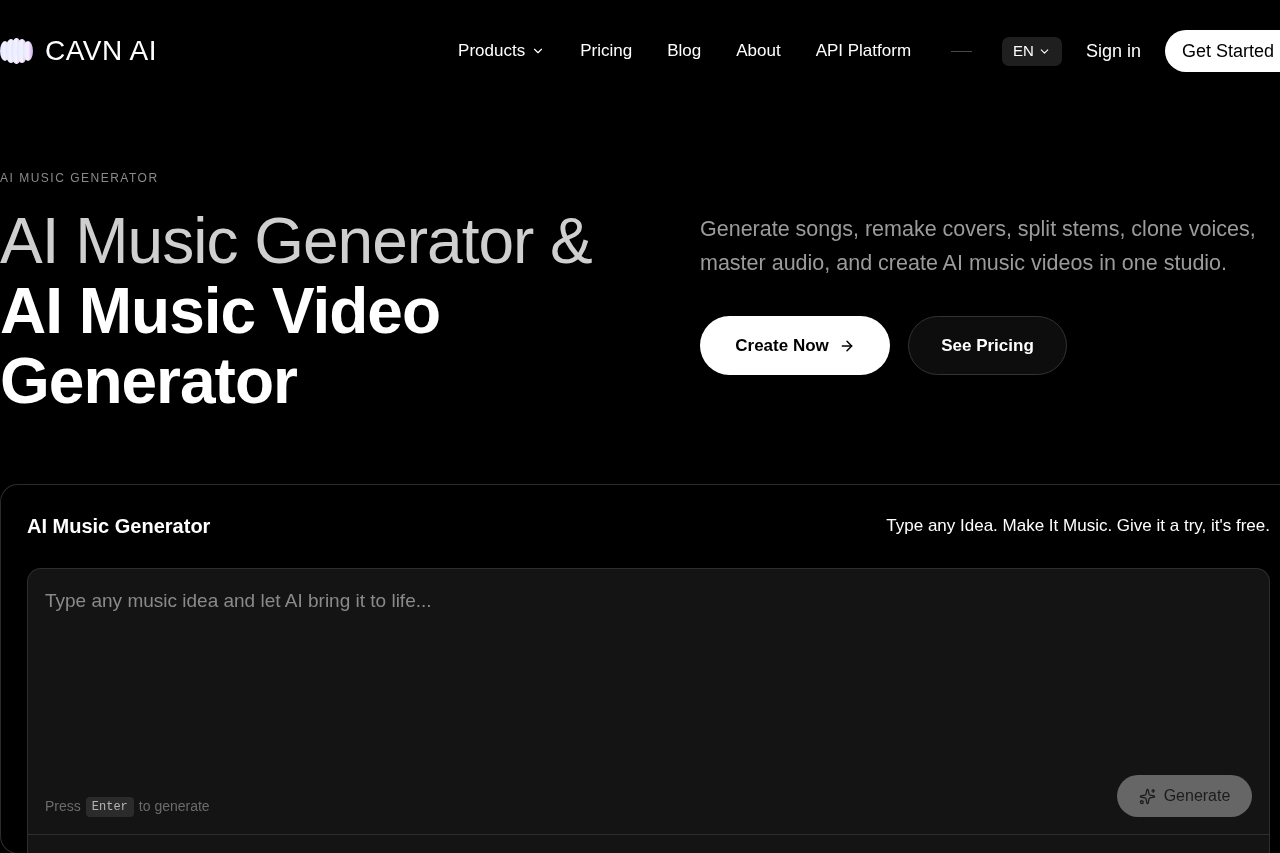 Image resolution: width=1280 pixels, height=853 pixels. What do you see at coordinates (79, 178) in the screenshot?
I see `eyebrow-label: AI MUSIC GENERATOR` at bounding box center [79, 178].